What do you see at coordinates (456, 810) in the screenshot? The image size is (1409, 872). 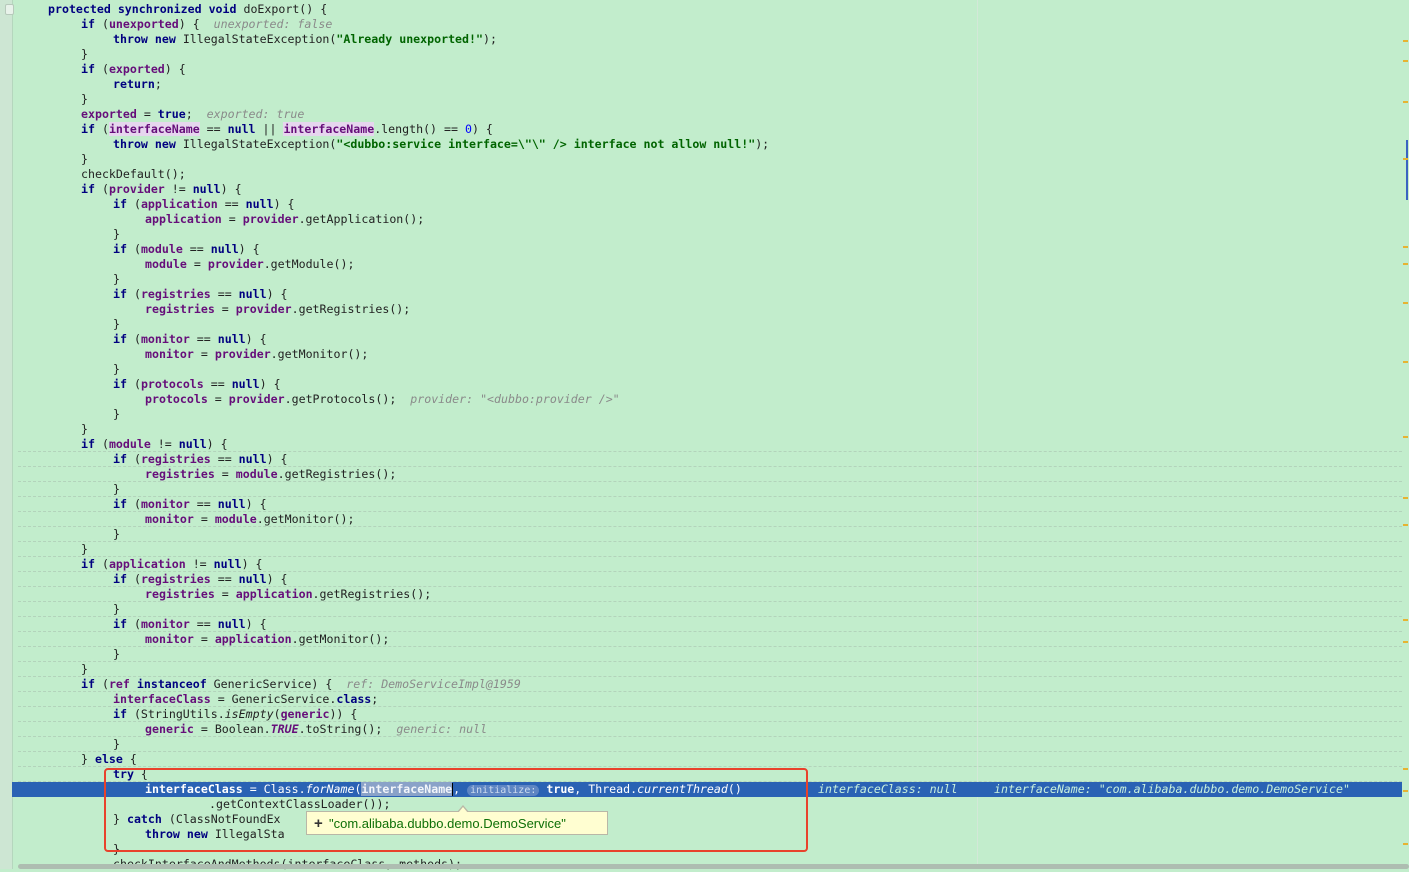 I see `annotation-highlight-box` at bounding box center [456, 810].